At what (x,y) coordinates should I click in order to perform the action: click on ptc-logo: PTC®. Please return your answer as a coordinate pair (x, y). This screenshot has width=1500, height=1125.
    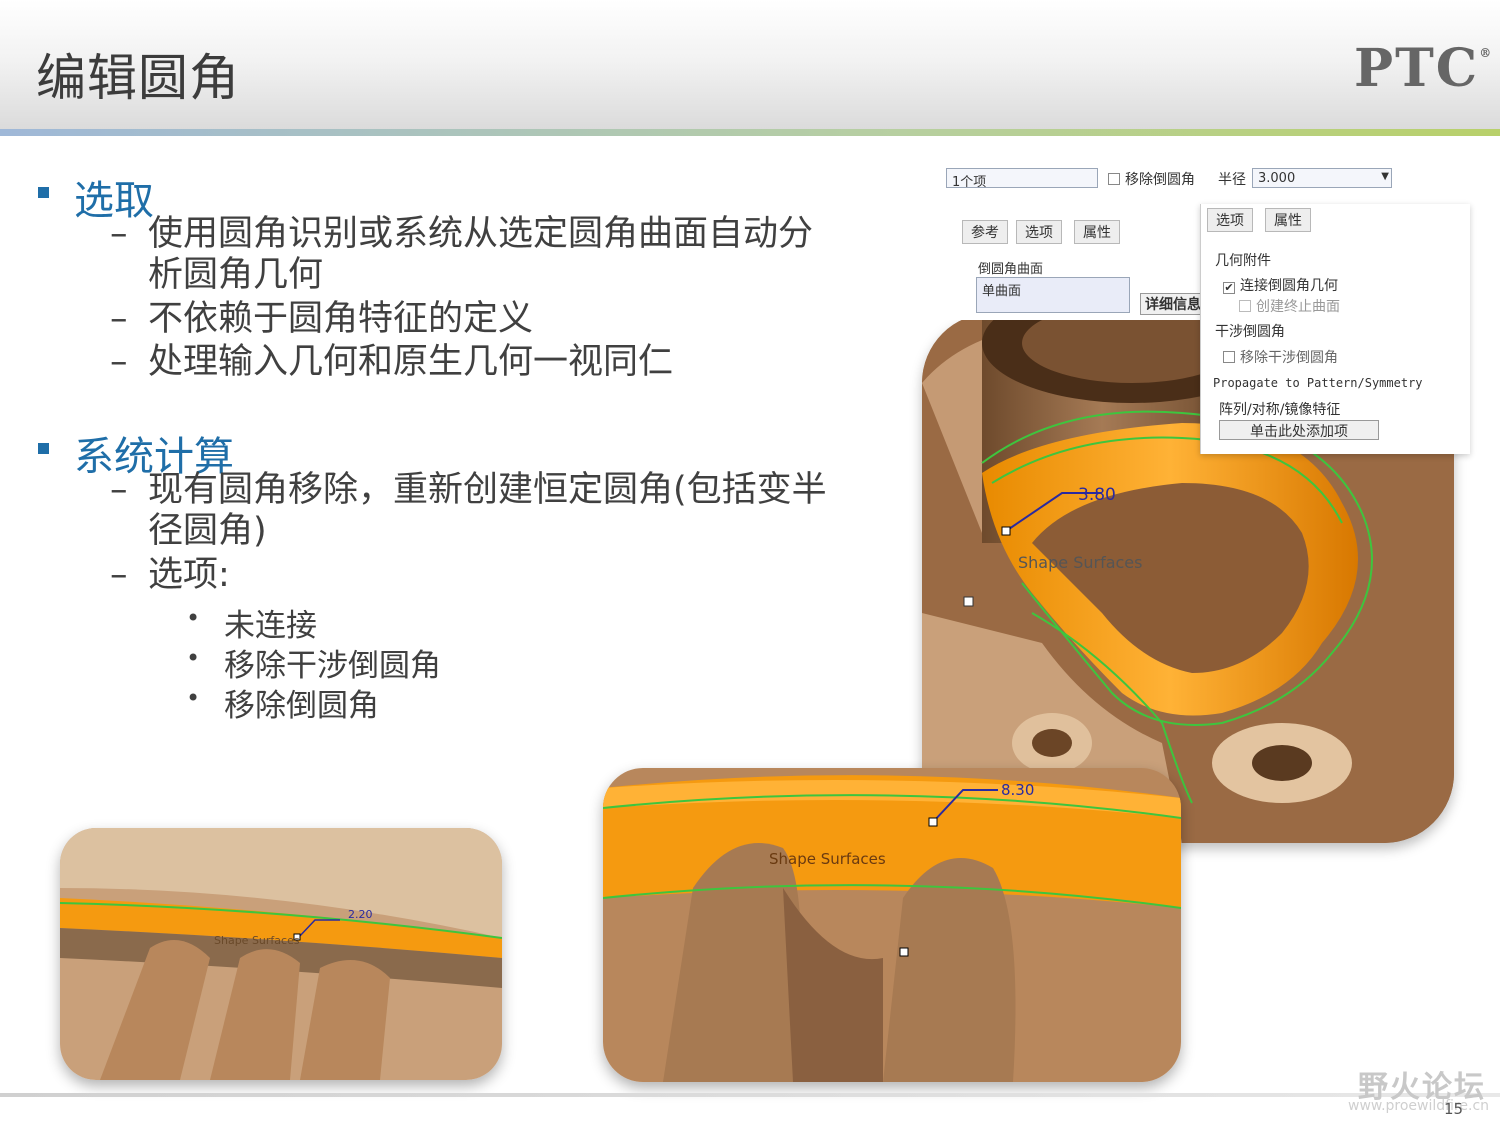
    Looking at the image, I should click on (1422, 68).